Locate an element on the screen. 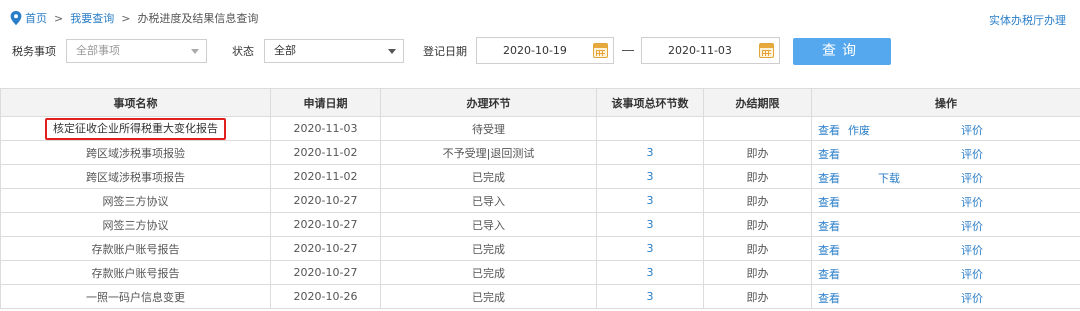  physical-hall-link: 实体办税厅办理 is located at coordinates (1027, 20).